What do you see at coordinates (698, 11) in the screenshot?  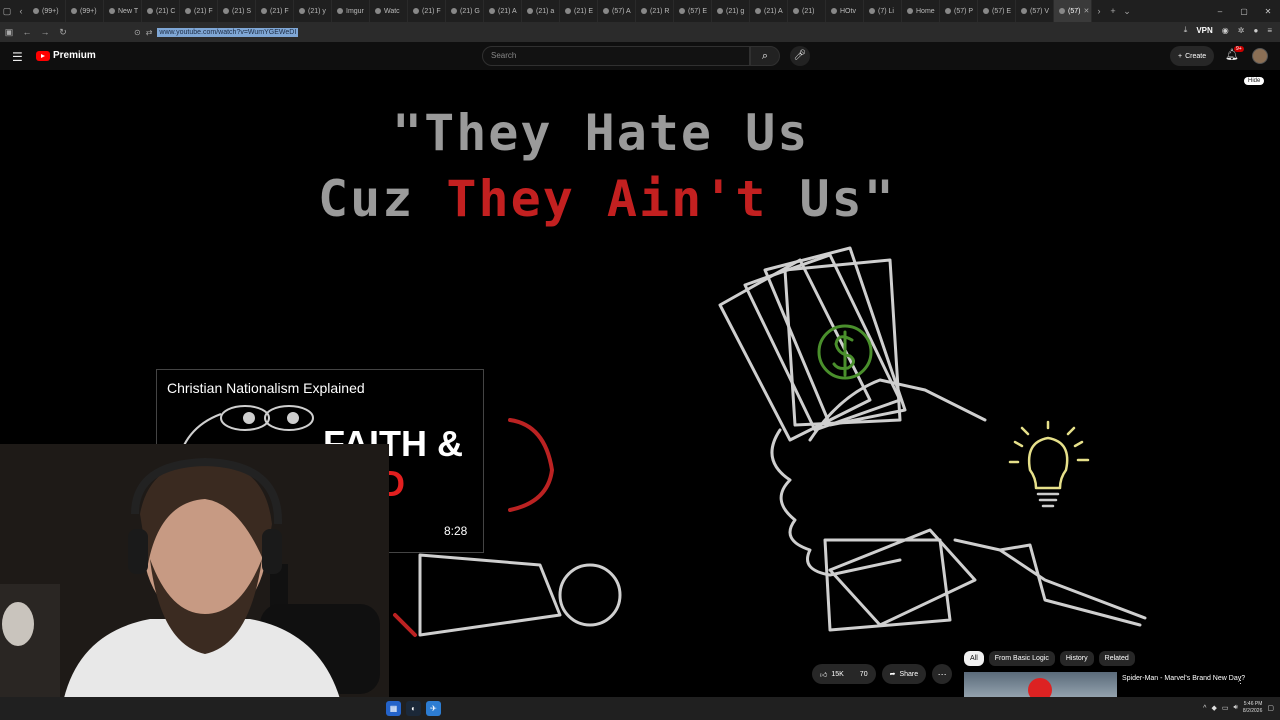 I see `tab-label: (57) E` at bounding box center [698, 11].